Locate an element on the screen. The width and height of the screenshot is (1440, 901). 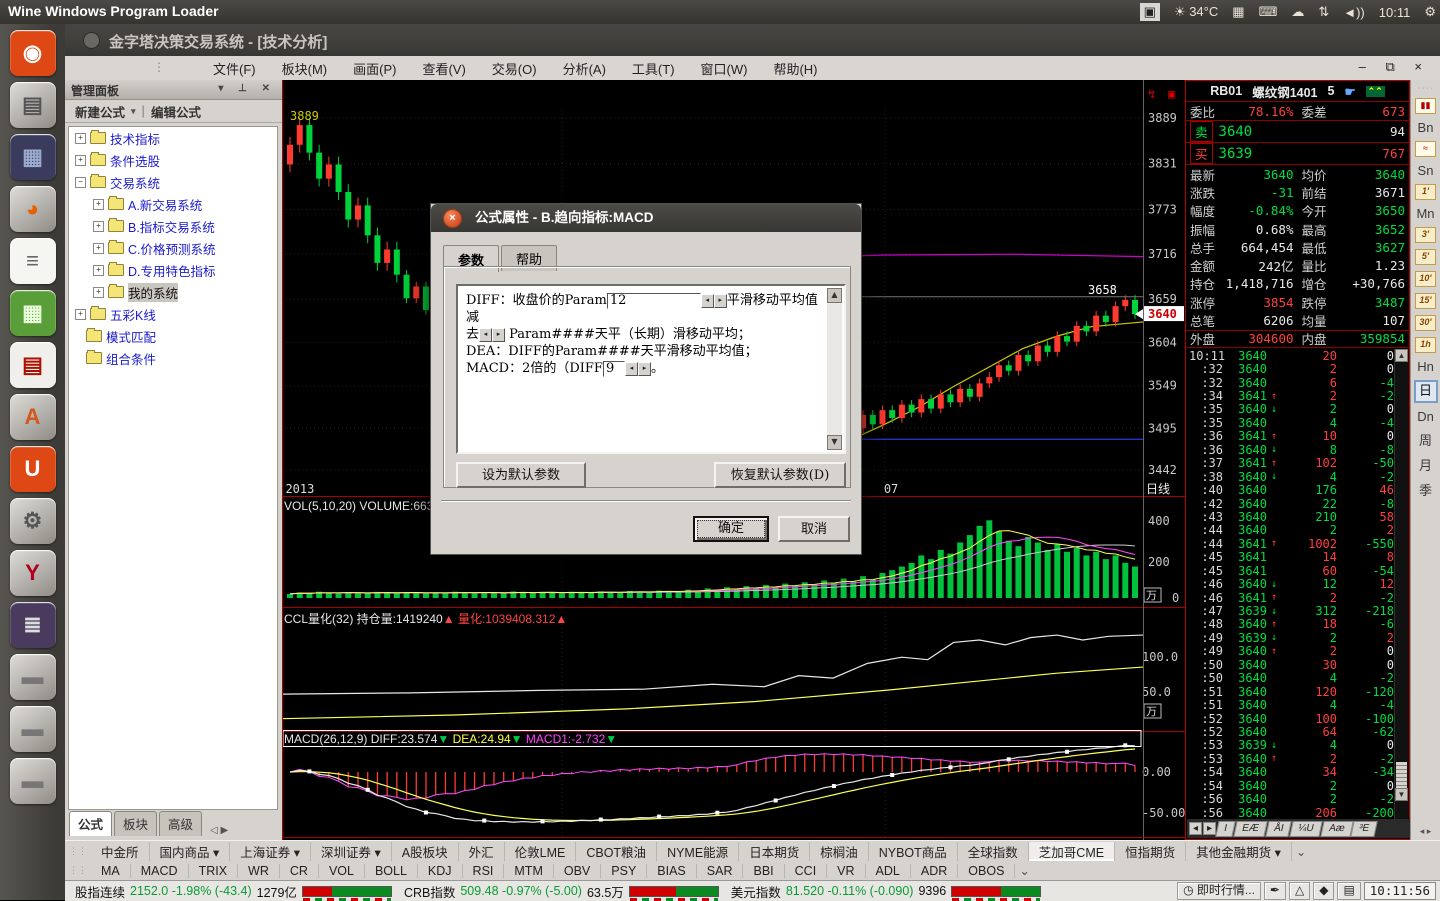
period-: ≈ is located at coordinates (1425, 149).